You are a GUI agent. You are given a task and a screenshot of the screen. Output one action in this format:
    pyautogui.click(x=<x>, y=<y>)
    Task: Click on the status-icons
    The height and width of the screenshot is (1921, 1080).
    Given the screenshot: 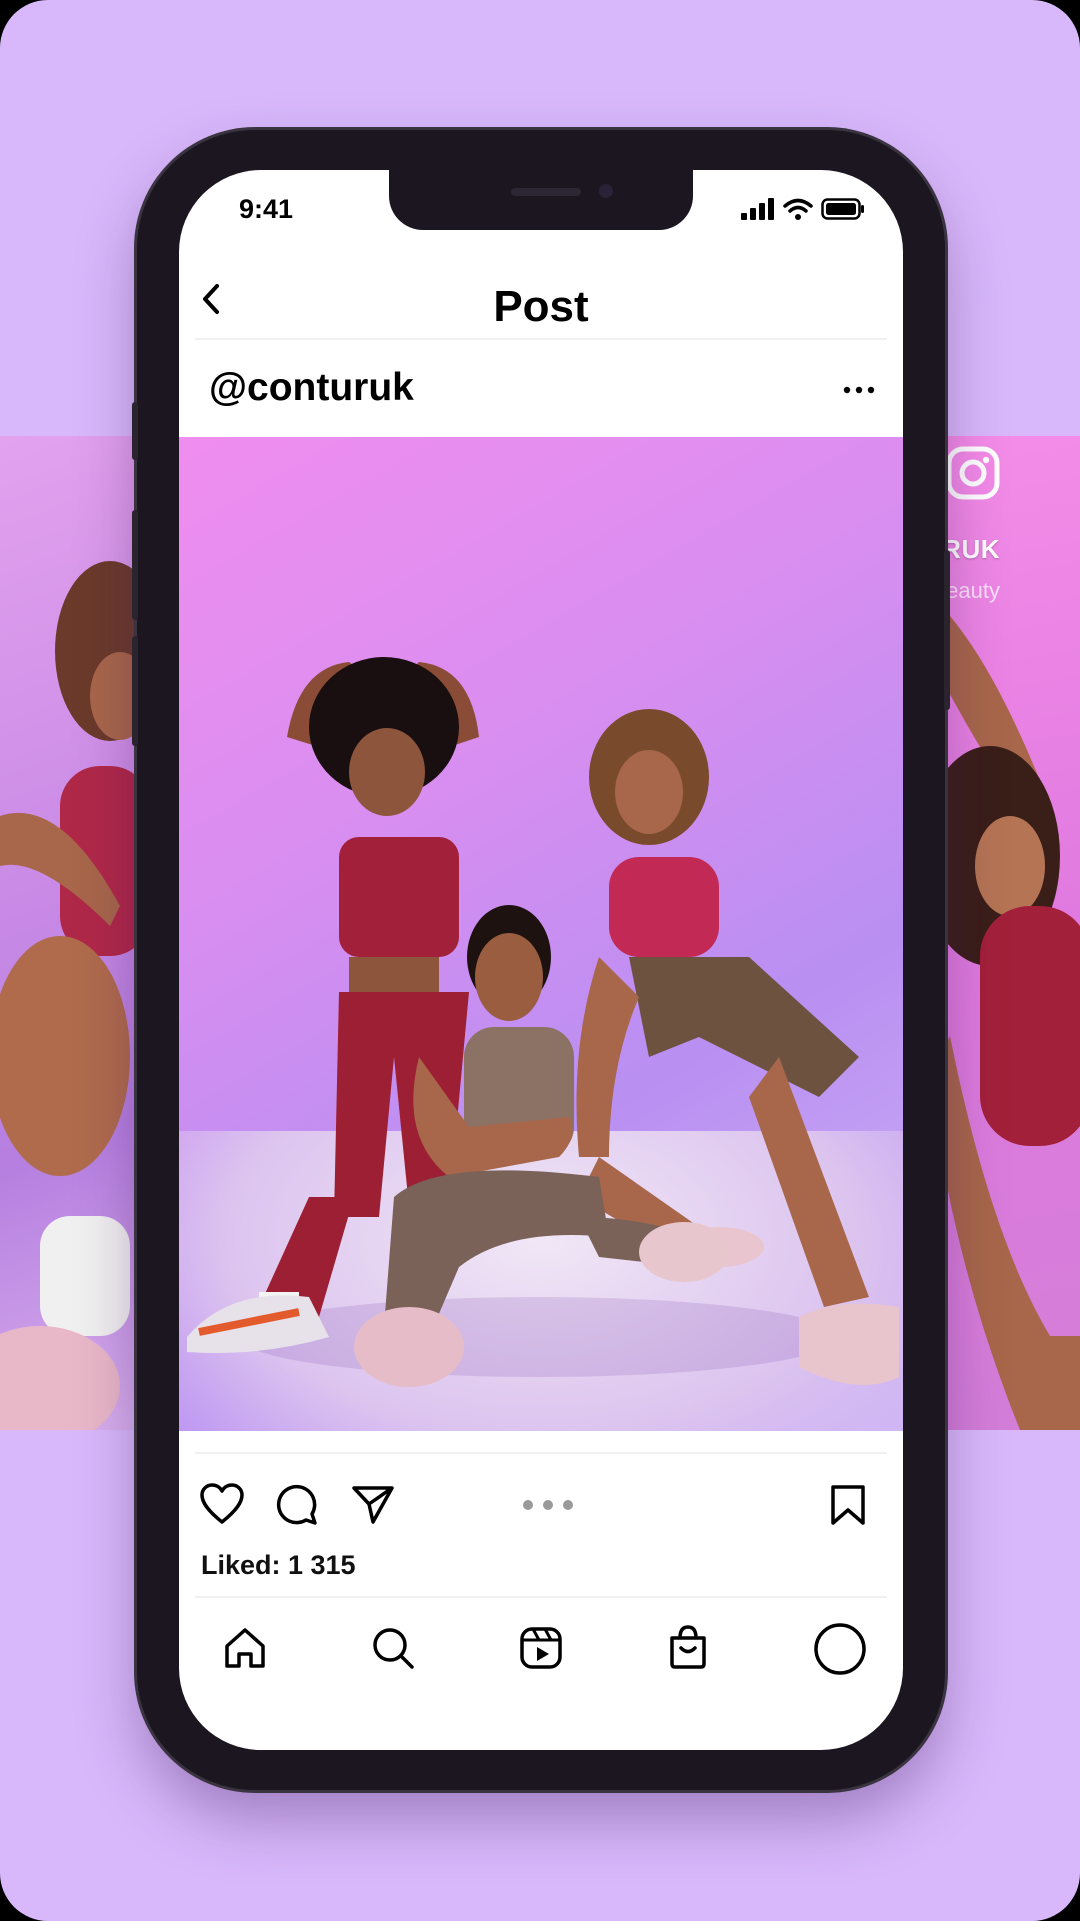 What is the action you would take?
    pyautogui.click(x=803, y=209)
    